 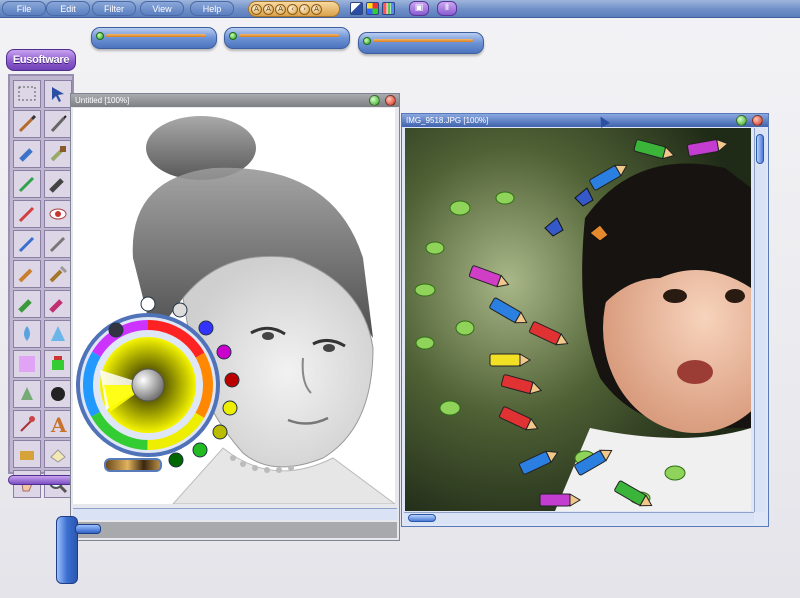 I want to click on eyedropper-icon, so click(x=27, y=424).